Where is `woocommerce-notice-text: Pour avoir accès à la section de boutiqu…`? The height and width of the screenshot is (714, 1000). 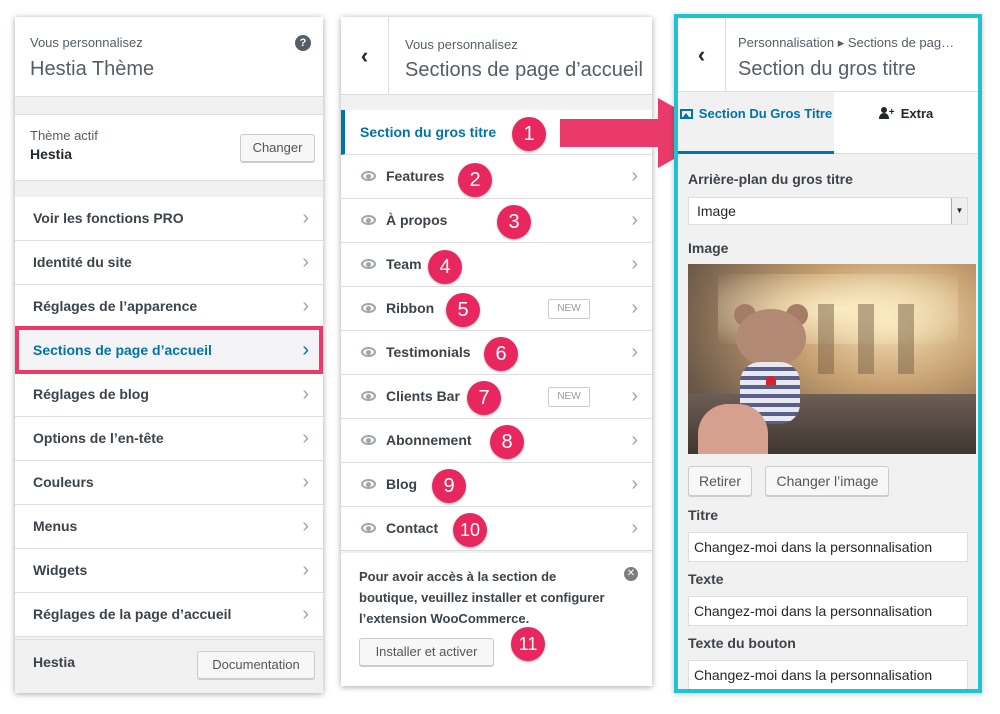
woocommerce-notice-text: Pour avoir accès à la section de boutiqu… is located at coordinates (482, 597).